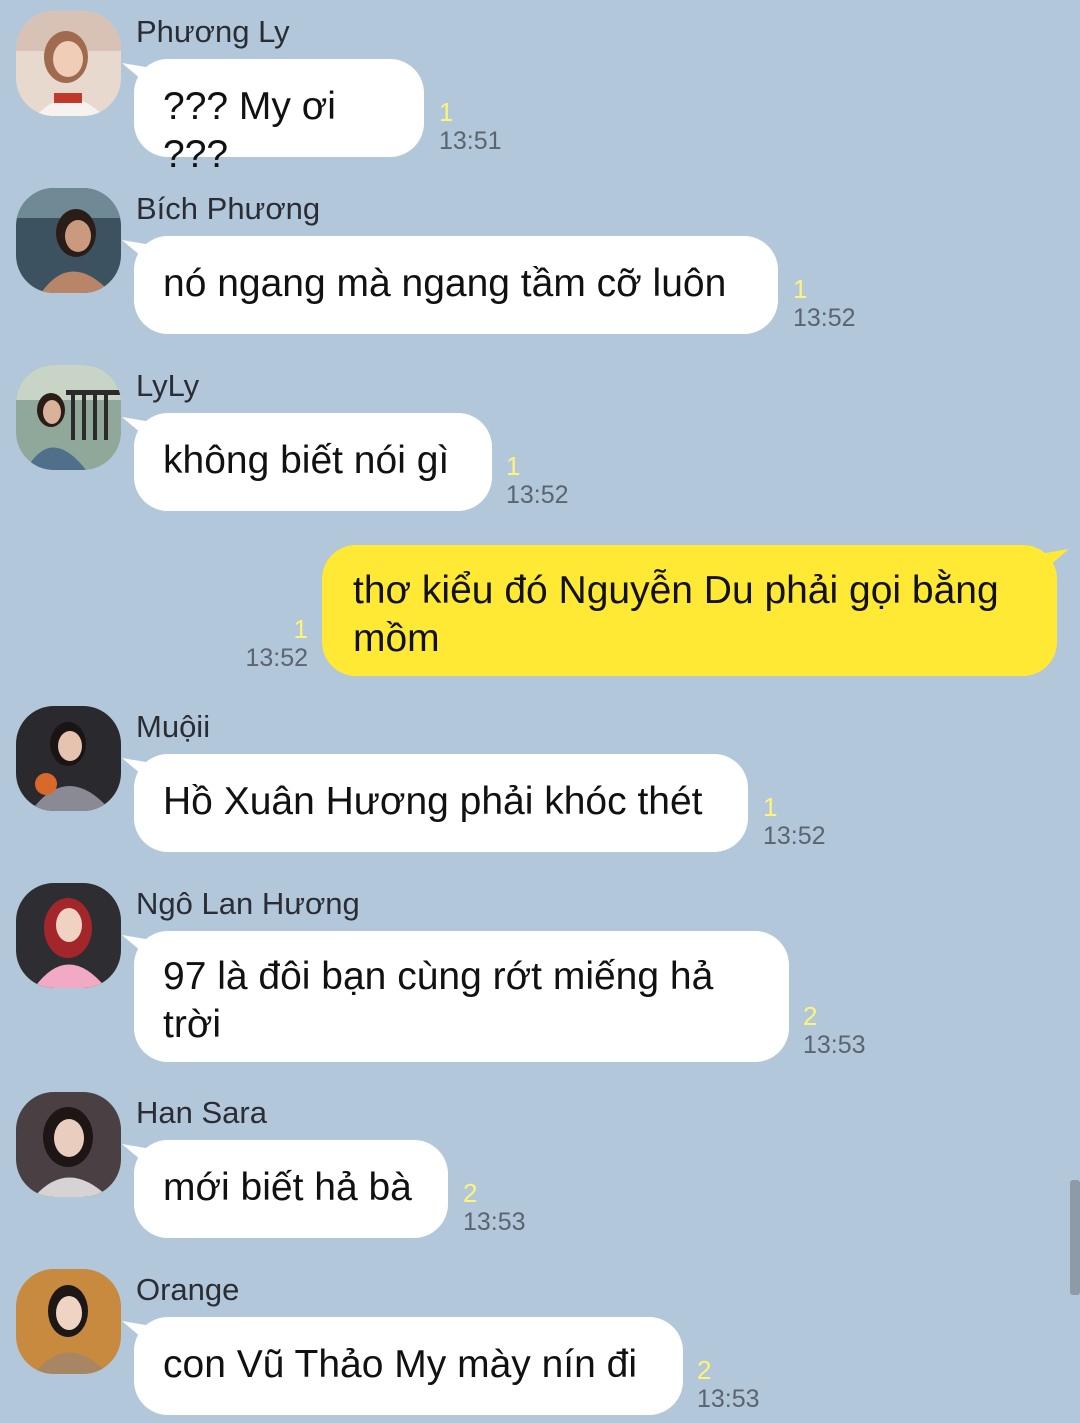 The height and width of the screenshot is (1423, 1080). Describe the element at coordinates (228, 208) in the screenshot. I see `sender-name: Bích Phương` at that location.